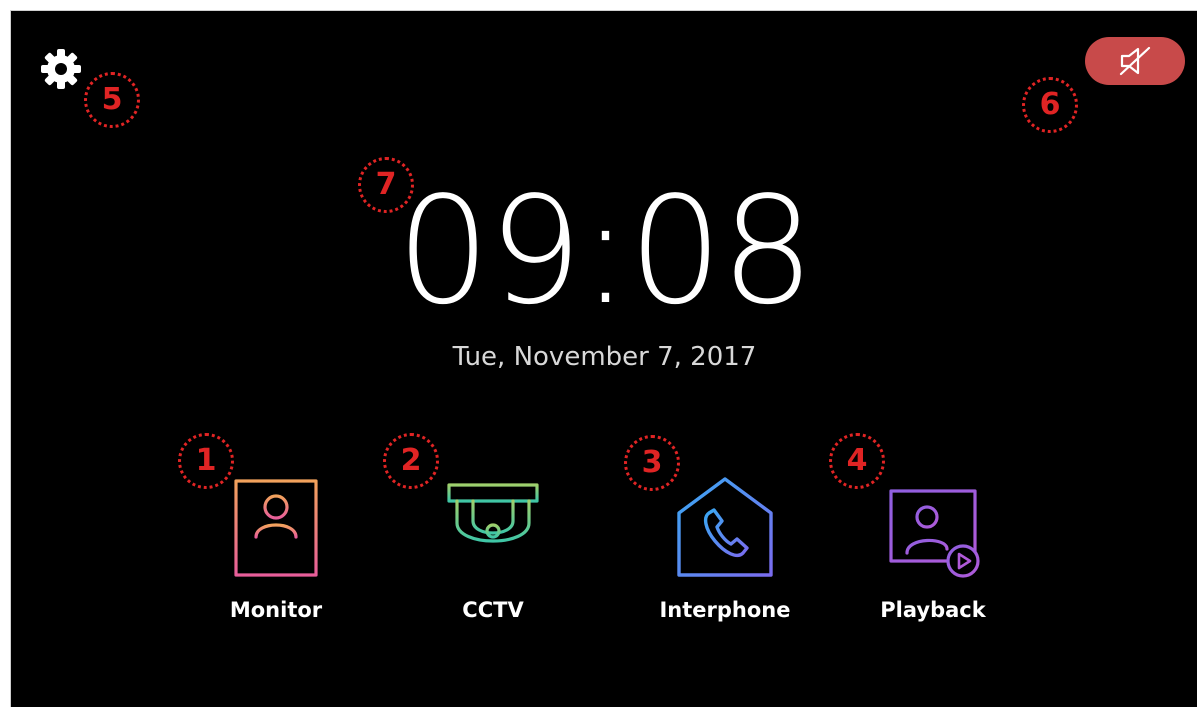  What do you see at coordinates (112, 100) in the screenshot?
I see `callout-5: 5` at bounding box center [112, 100].